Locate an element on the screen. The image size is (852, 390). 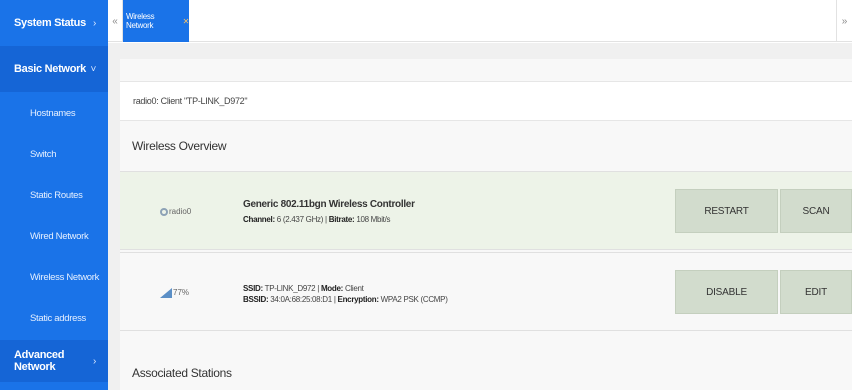
encryption-value: WPA2 PSK (CCMP) is located at coordinates (414, 299).